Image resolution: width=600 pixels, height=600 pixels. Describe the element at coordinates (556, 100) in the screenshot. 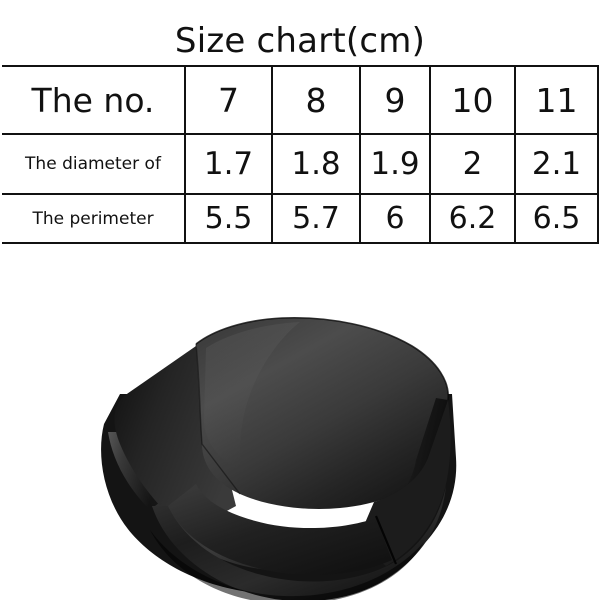

I see `cell-no-11: 11` at that location.